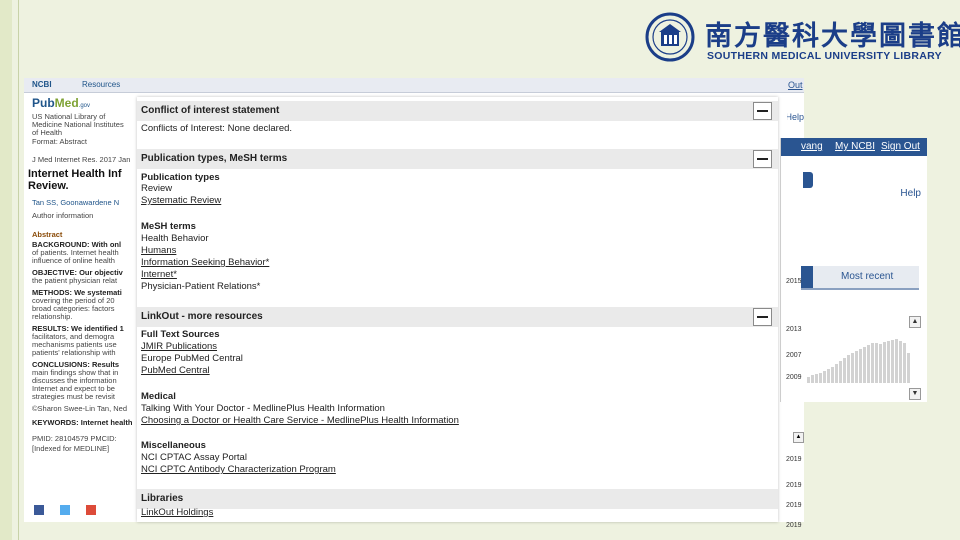 The height and width of the screenshot is (540, 960). I want to click on article-title-1: Internet Health Inf, so click(75, 174).